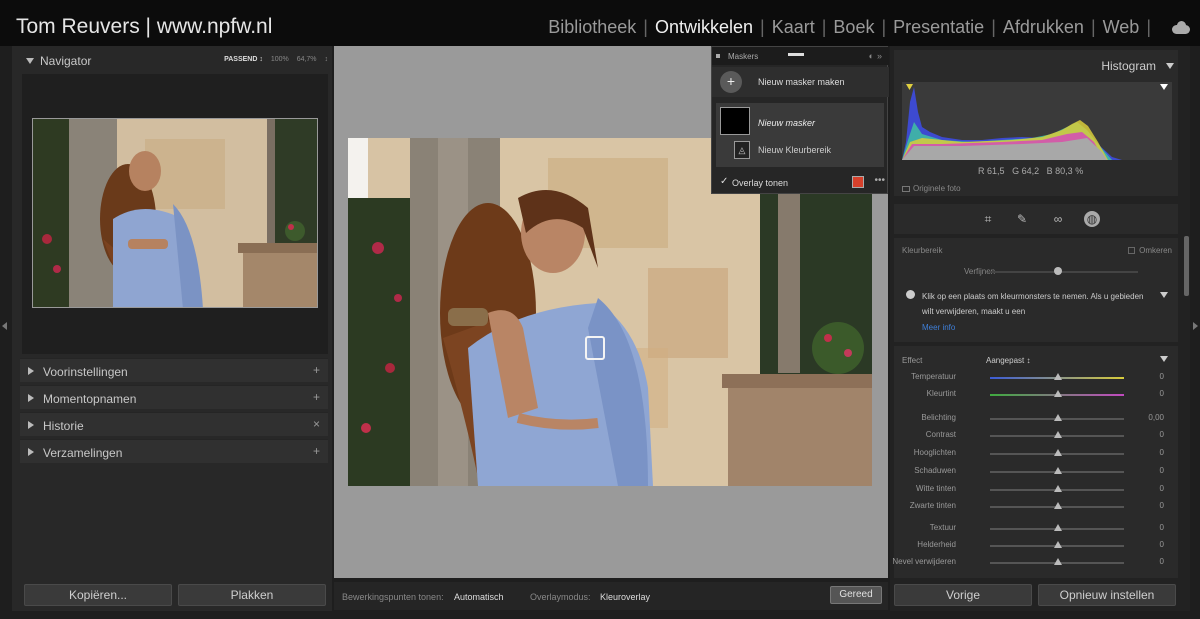 The image size is (1200, 619). What do you see at coordinates (252, 595) in the screenshot?
I see `paste-settings-button: Plakken` at bounding box center [252, 595].